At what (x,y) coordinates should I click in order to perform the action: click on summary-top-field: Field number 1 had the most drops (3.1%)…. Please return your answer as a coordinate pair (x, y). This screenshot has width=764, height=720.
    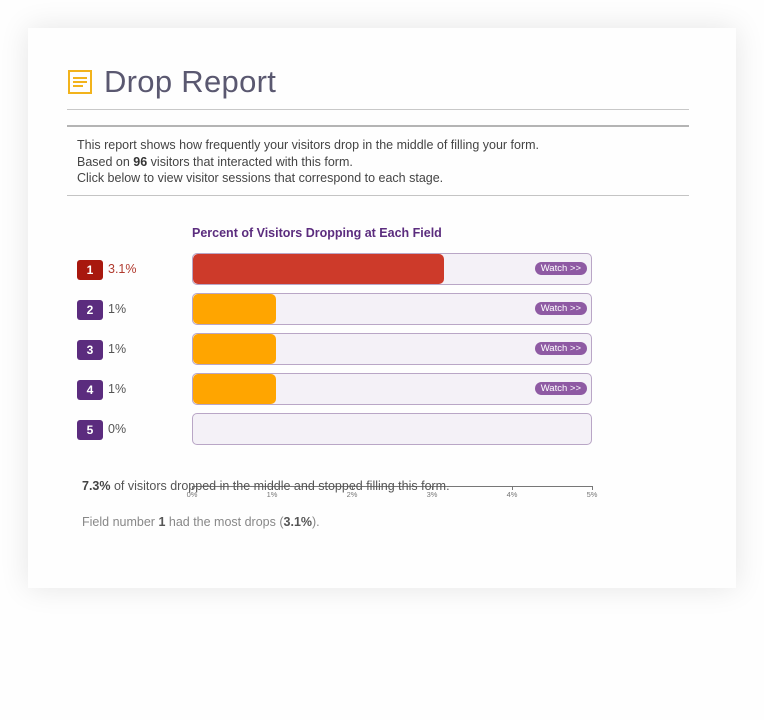
    Looking at the image, I should click on (201, 522).